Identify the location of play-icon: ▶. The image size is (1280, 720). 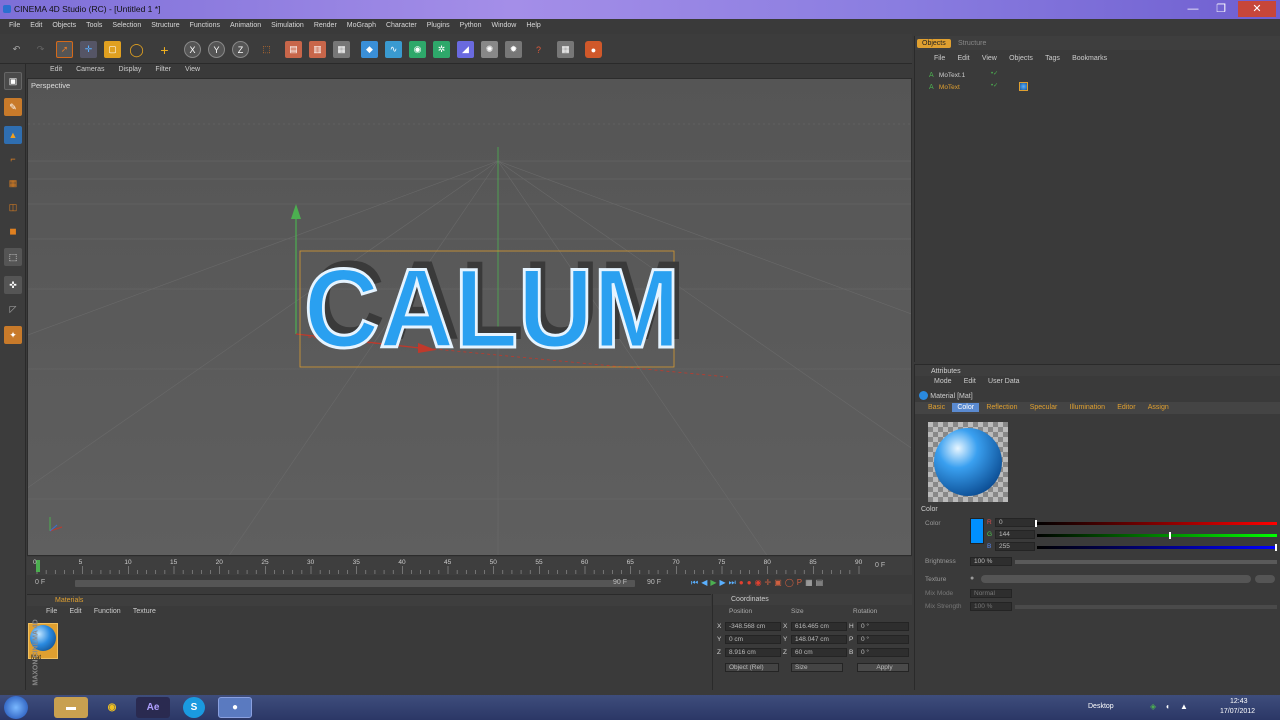
(713, 583).